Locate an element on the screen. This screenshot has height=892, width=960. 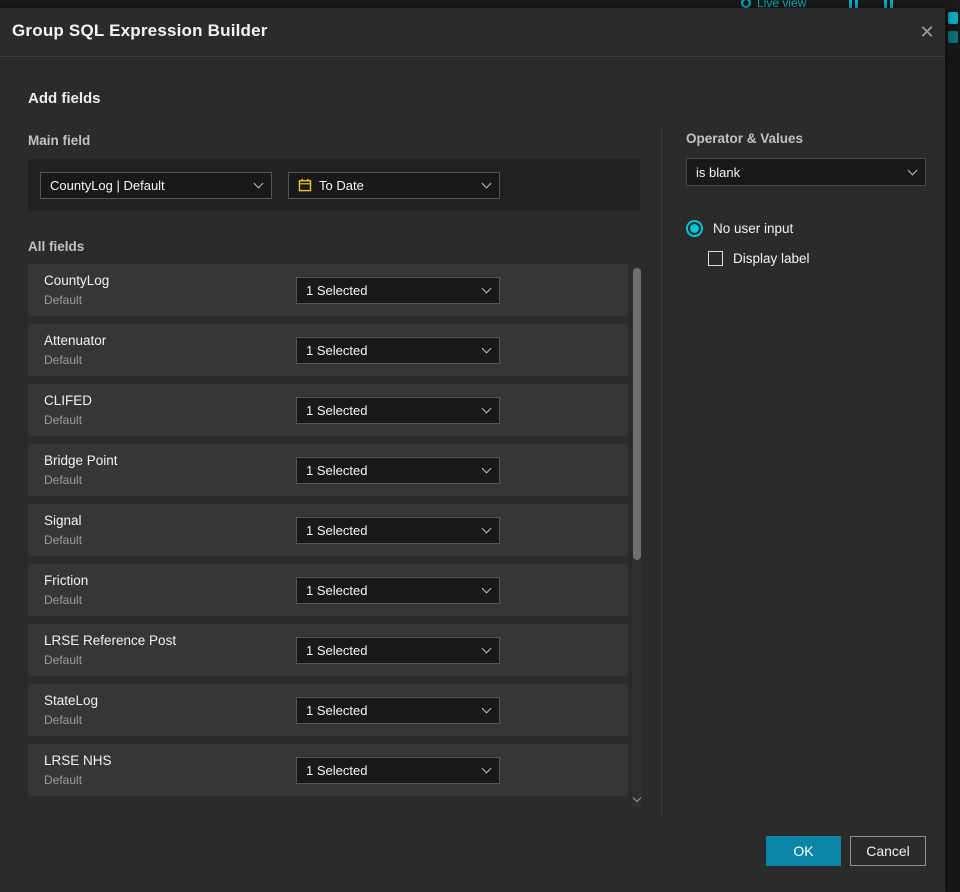
display-label-text: Display label is located at coordinates (771, 258).